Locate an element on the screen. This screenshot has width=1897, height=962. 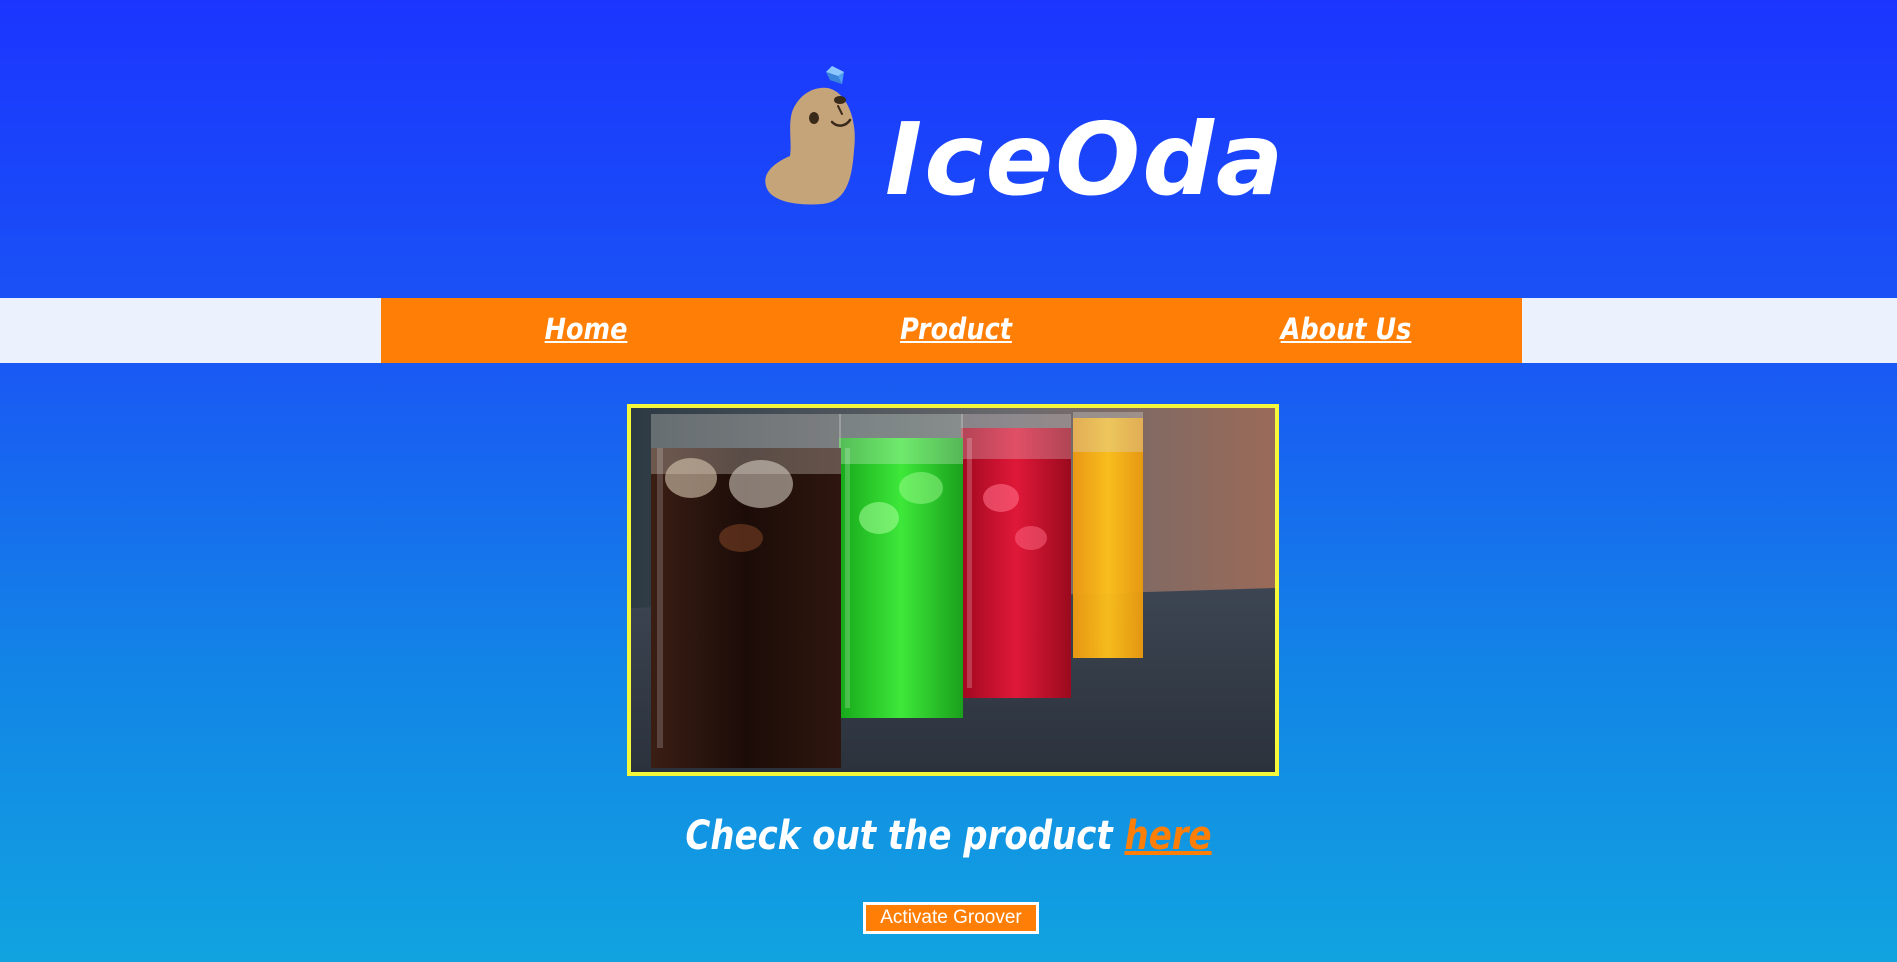
otter-mascot-logo-icon is located at coordinates (810, 135).